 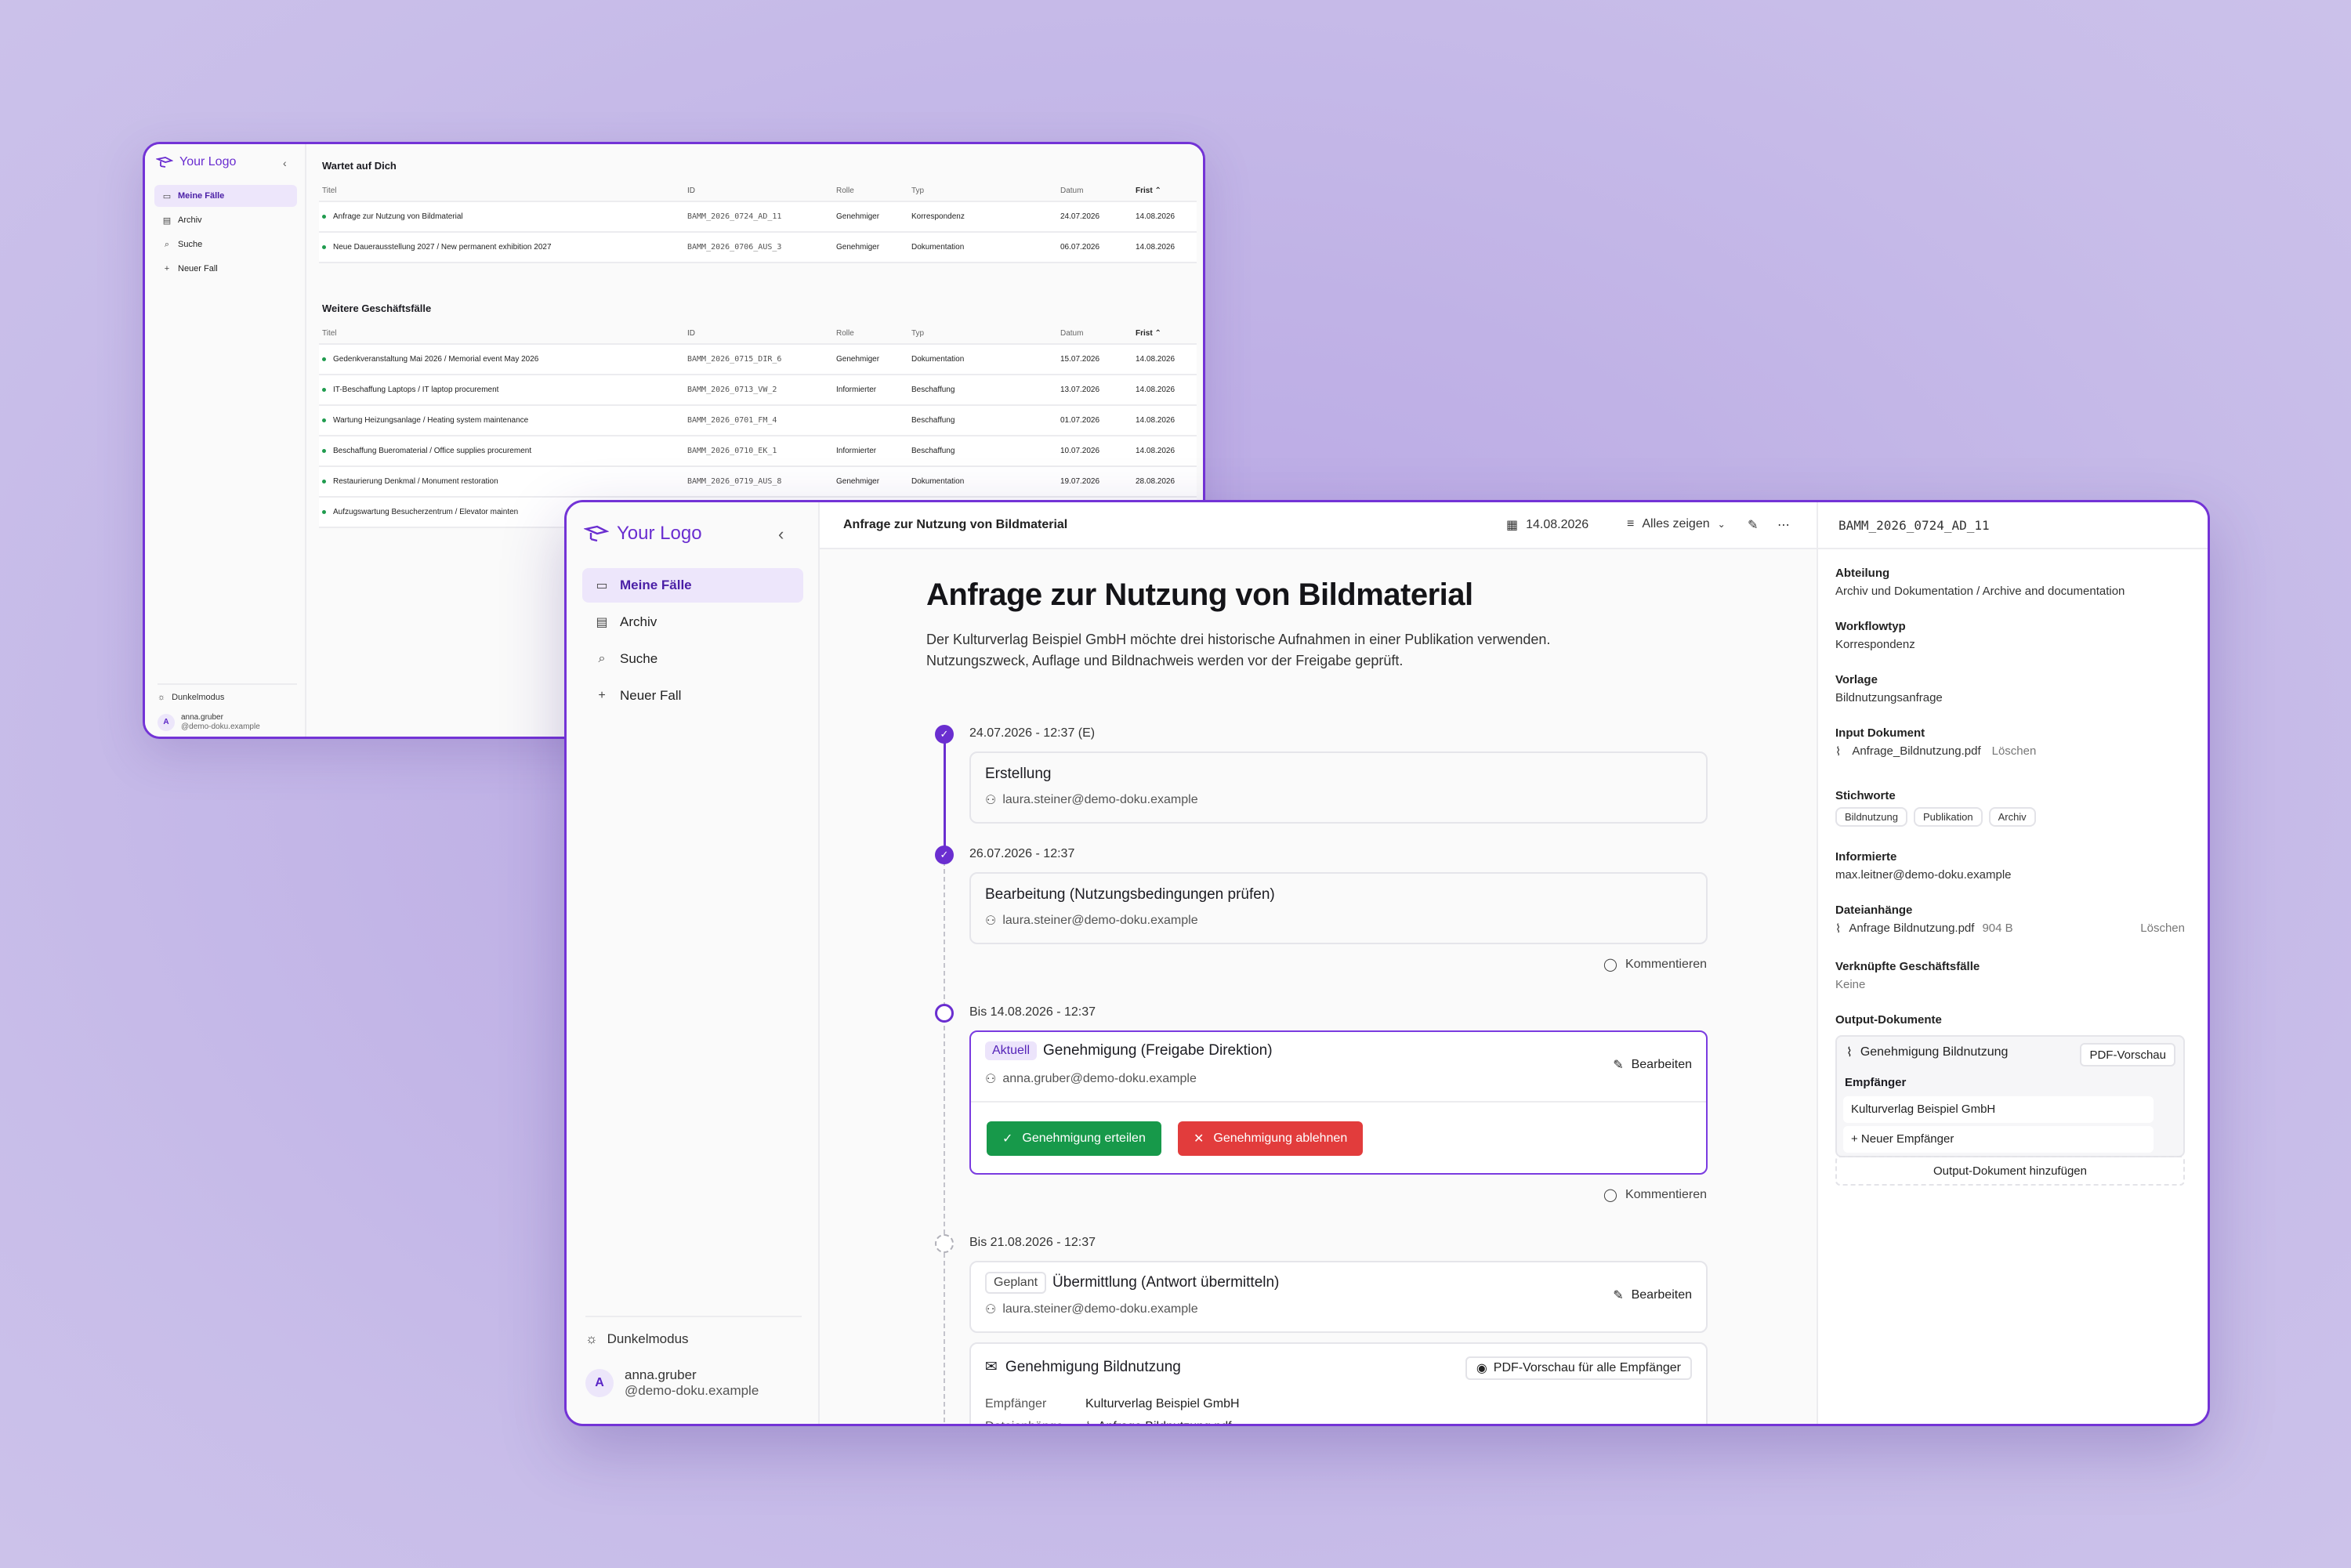 I want to click on input-file-link: Anfrage_Bildnutzung.pdf, so click(x=1916, y=751).